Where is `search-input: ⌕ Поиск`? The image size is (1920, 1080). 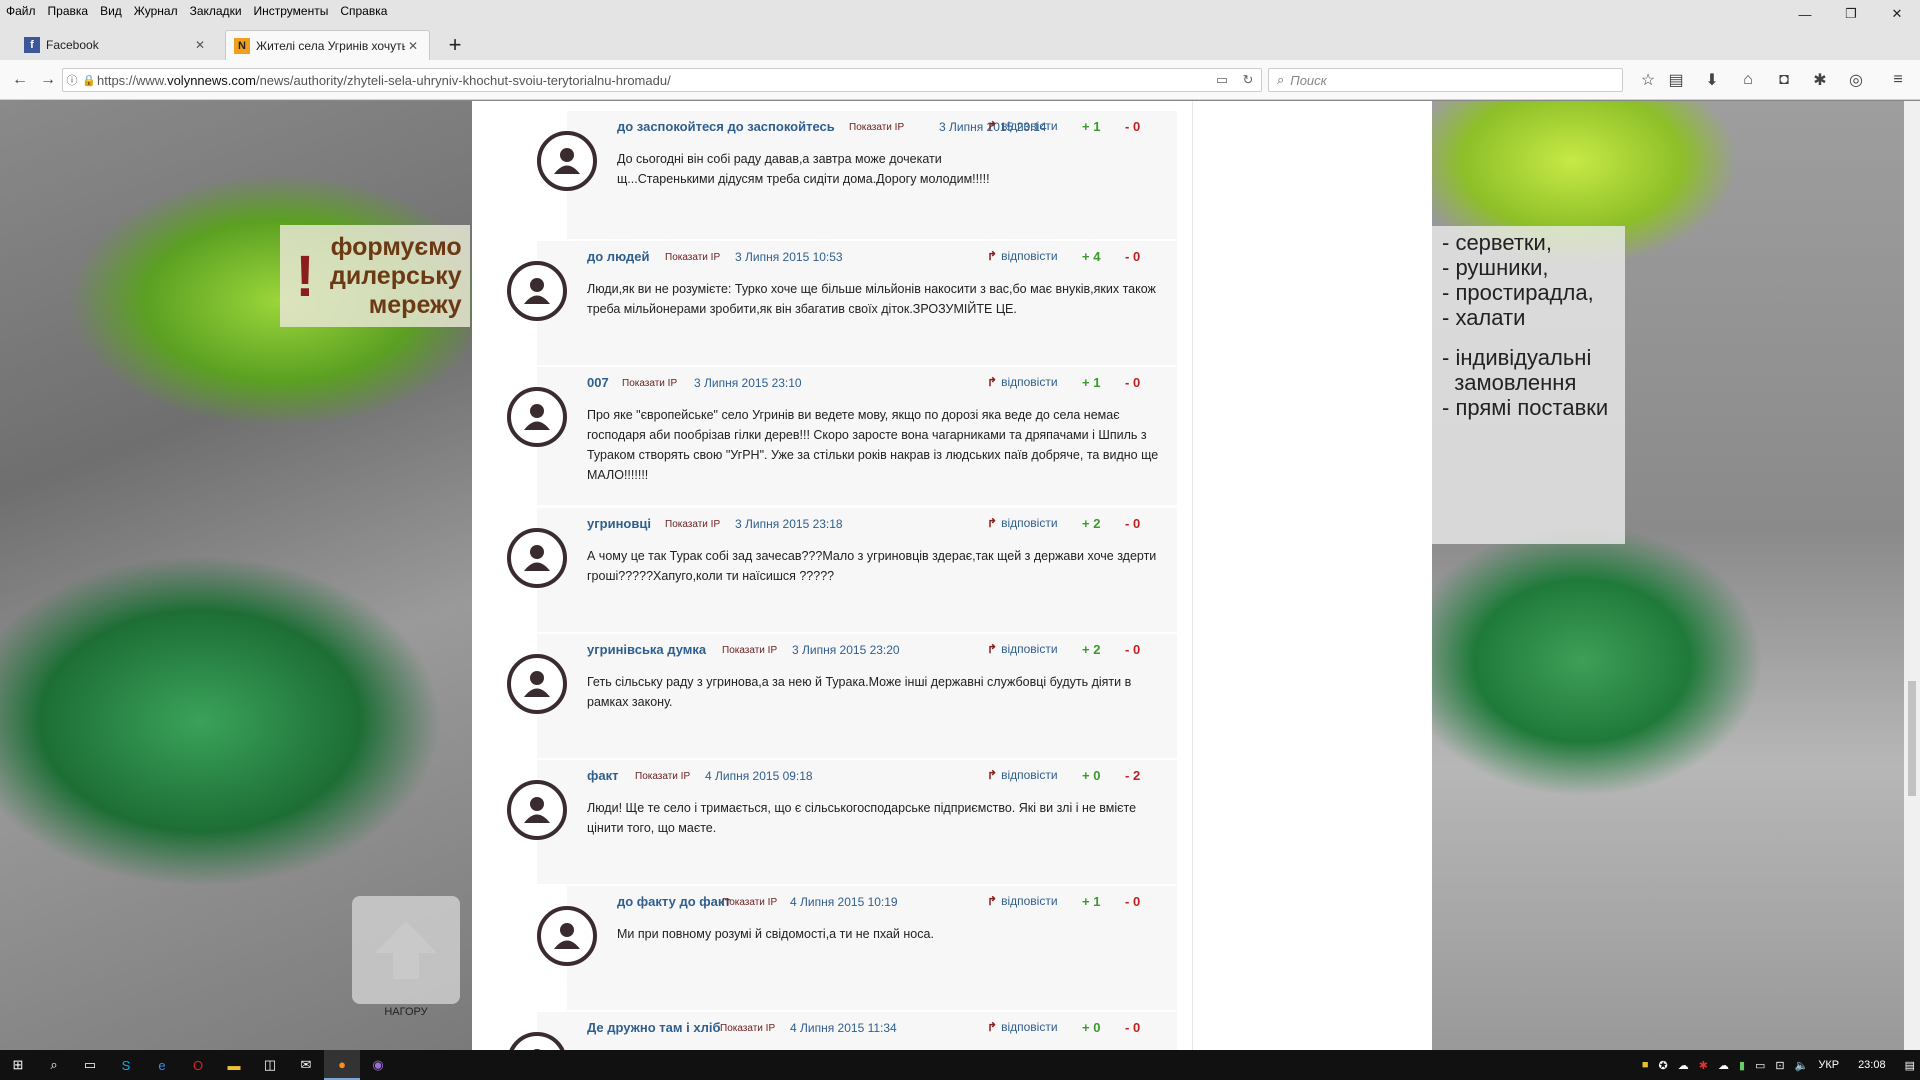
search-input: ⌕ Поиск is located at coordinates (1445, 80).